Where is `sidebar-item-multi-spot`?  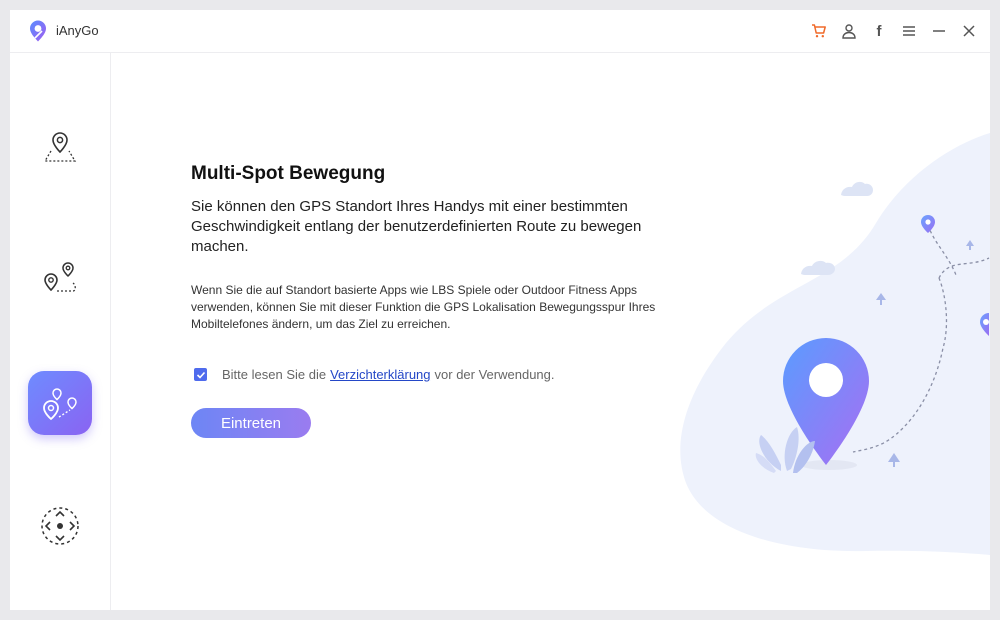
sidebar-item-multi-spot is located at coordinates (60, 403).